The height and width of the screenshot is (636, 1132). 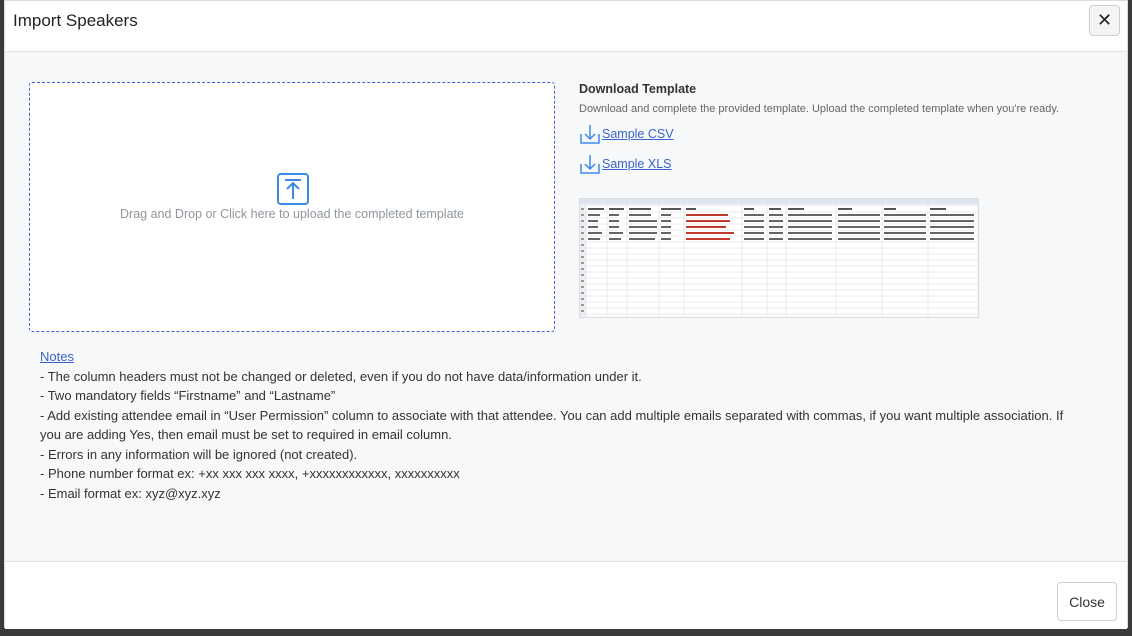 I want to click on download-template-title: Download Template, so click(x=638, y=89).